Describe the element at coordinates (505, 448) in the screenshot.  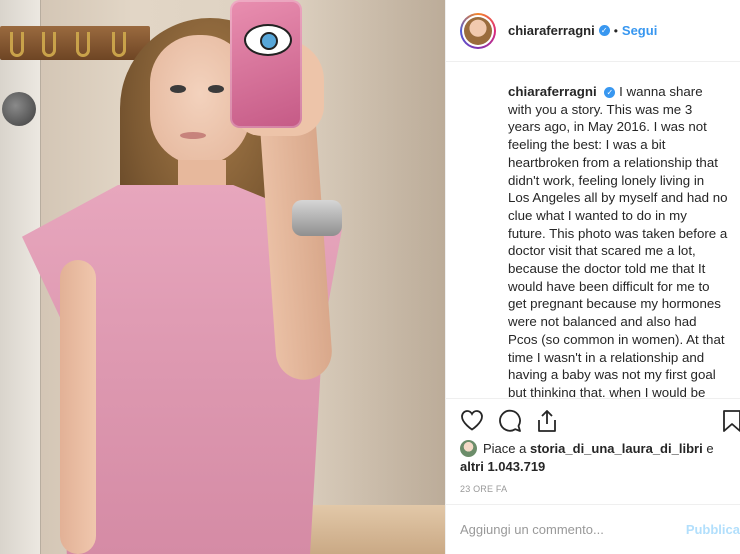
I see `likes-prefix: Piace a` at that location.